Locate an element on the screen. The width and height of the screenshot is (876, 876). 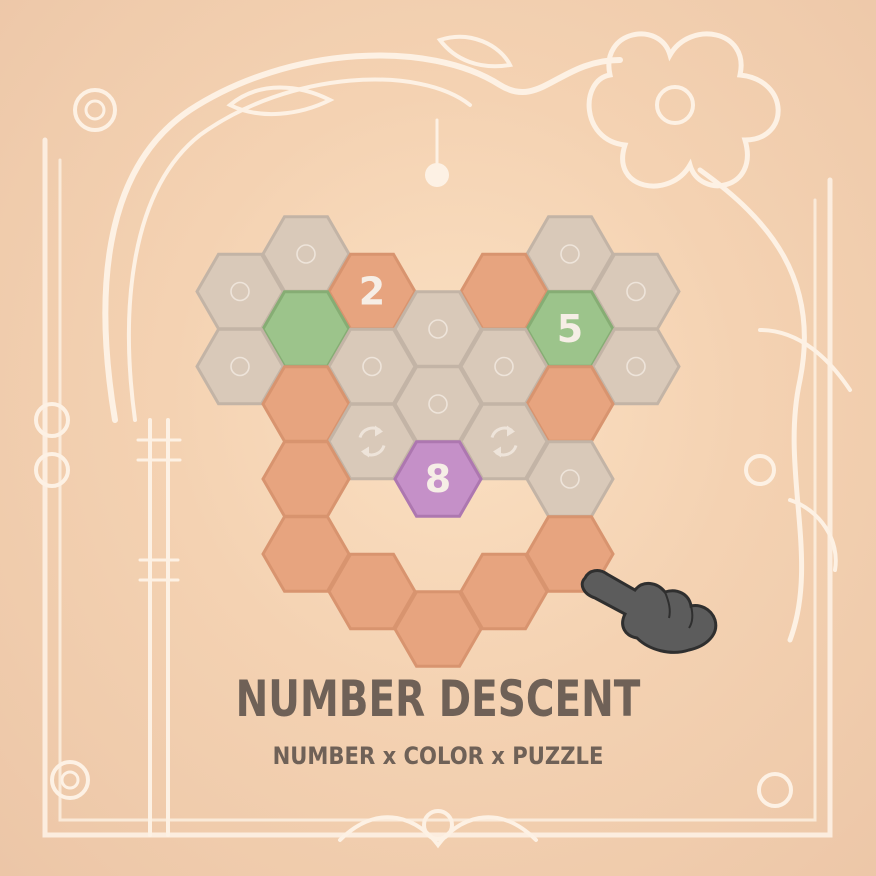
cell-number: 2 is located at coordinates (372, 292).